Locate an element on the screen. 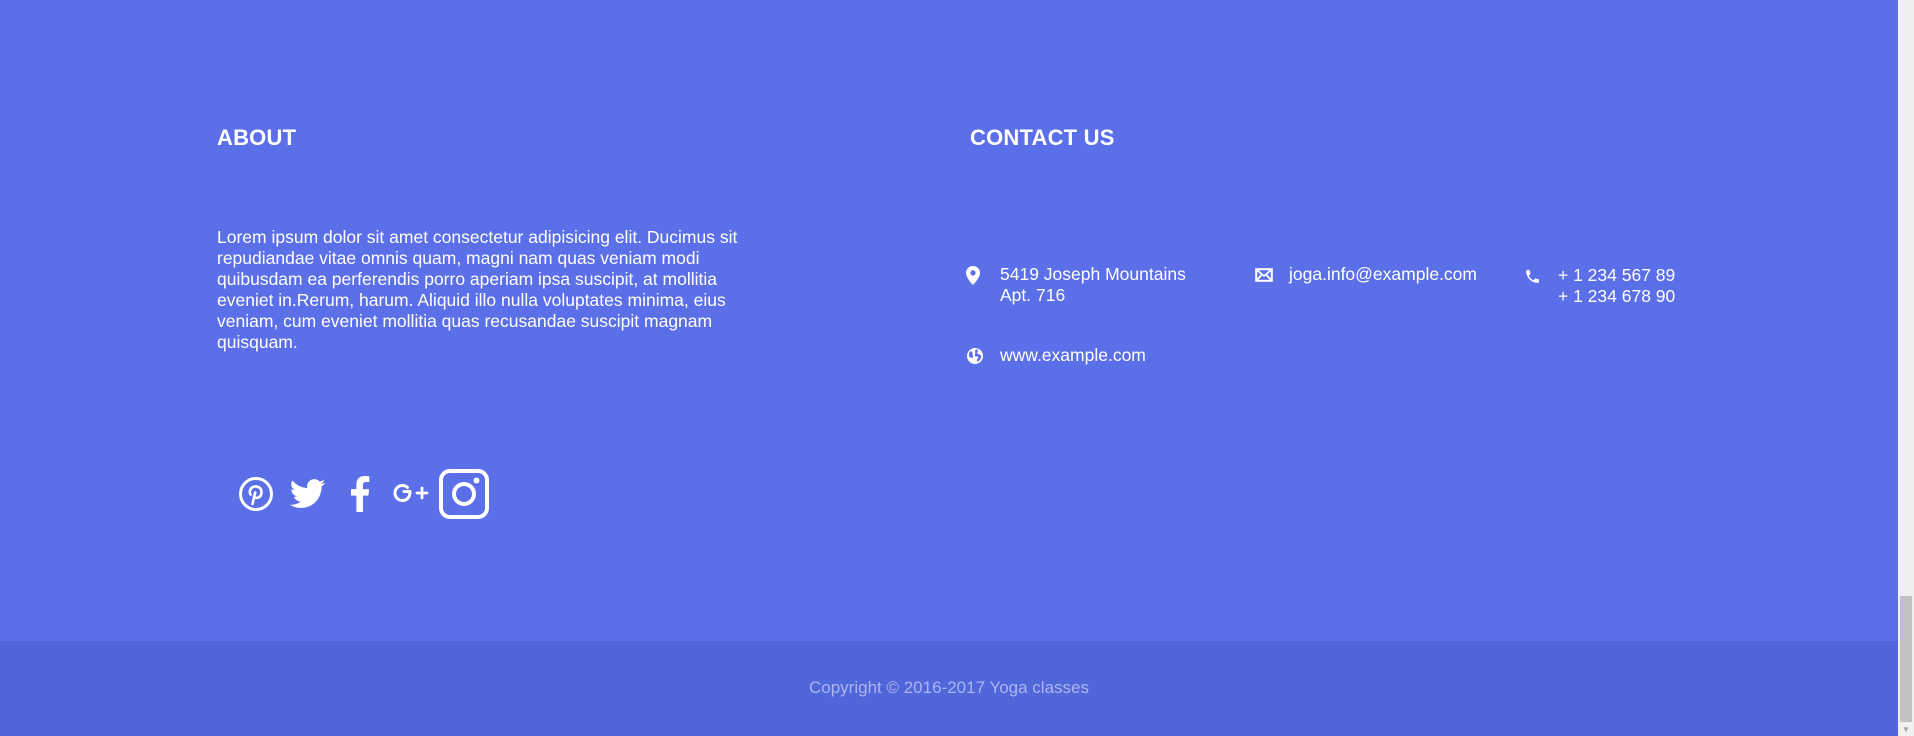 This screenshot has height=736, width=1914. footer-bottom-bar: Copyright © 2016-2017 Yoga classes is located at coordinates (949, 688).